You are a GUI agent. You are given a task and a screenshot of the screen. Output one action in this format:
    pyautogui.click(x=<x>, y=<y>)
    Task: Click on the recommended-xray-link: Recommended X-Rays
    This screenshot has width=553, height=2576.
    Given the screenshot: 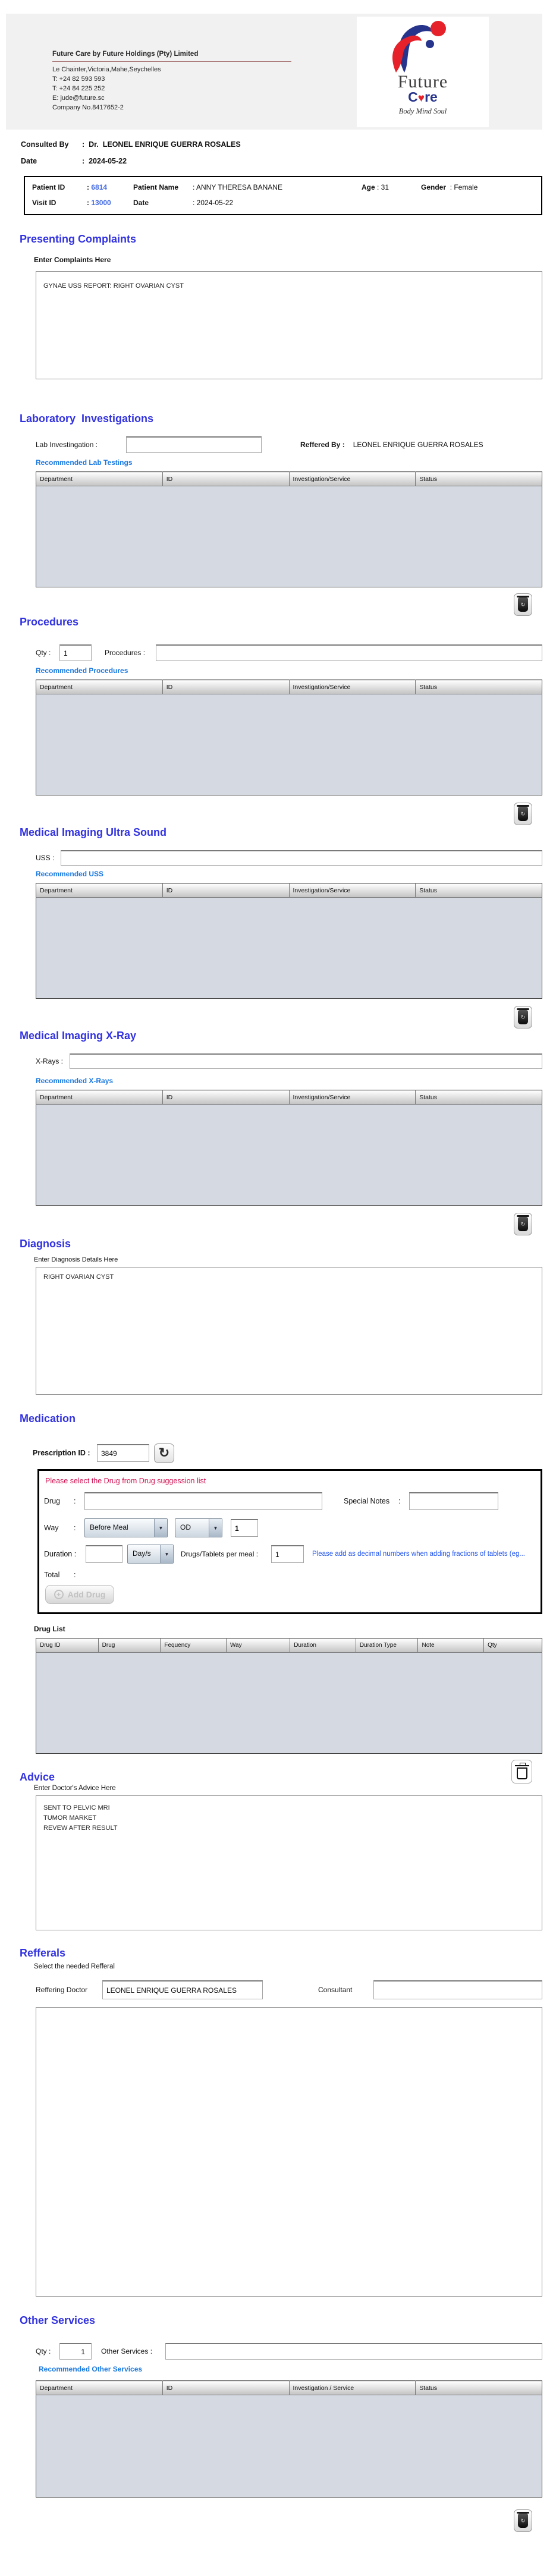 What is the action you would take?
    pyautogui.click(x=294, y=1081)
    